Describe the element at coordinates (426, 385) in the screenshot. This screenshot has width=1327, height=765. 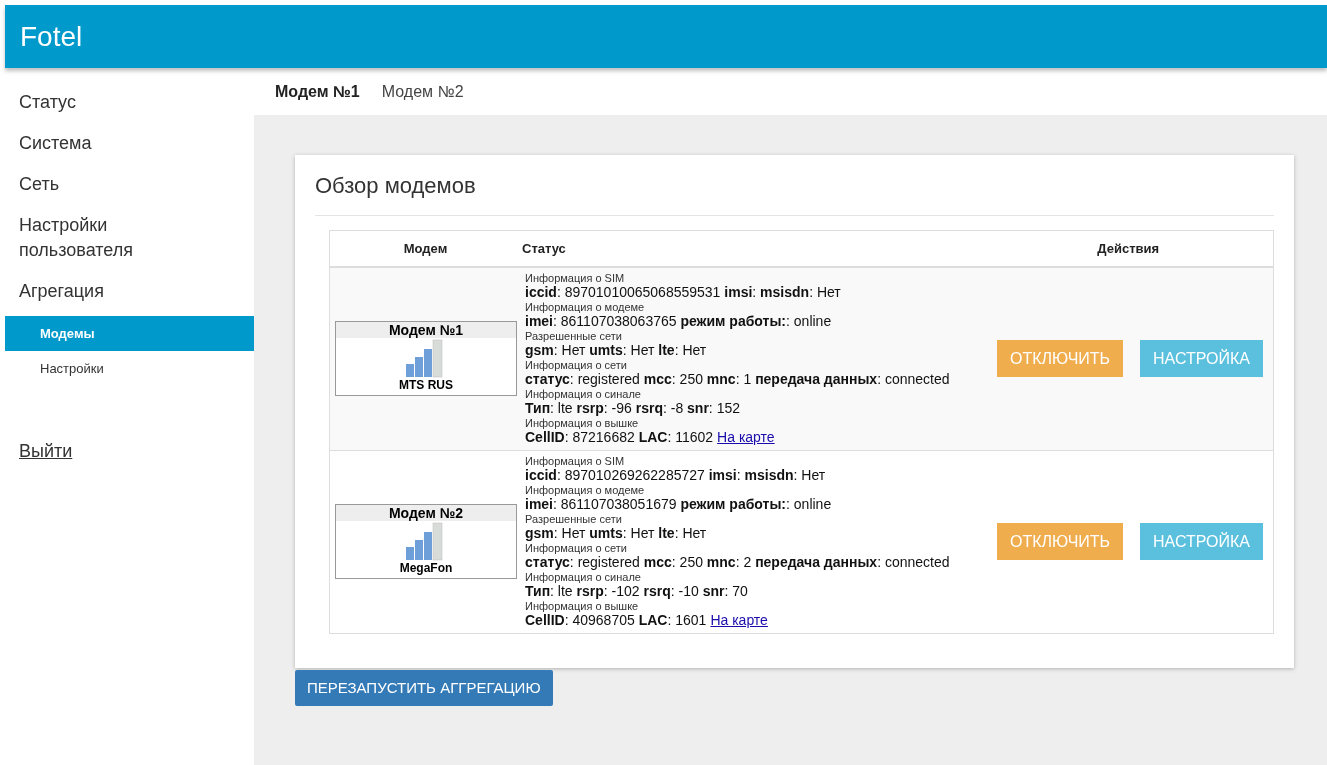
I see `operator-name: MTS RUS` at that location.